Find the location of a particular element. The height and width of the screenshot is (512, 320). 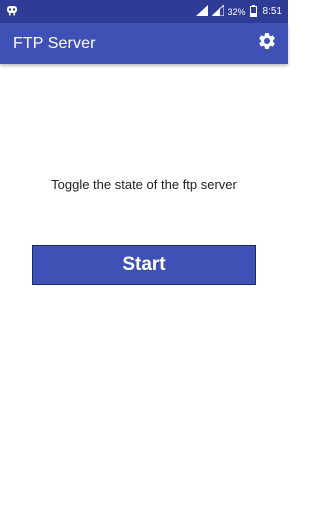

start-button-label: Start is located at coordinates (144, 264).